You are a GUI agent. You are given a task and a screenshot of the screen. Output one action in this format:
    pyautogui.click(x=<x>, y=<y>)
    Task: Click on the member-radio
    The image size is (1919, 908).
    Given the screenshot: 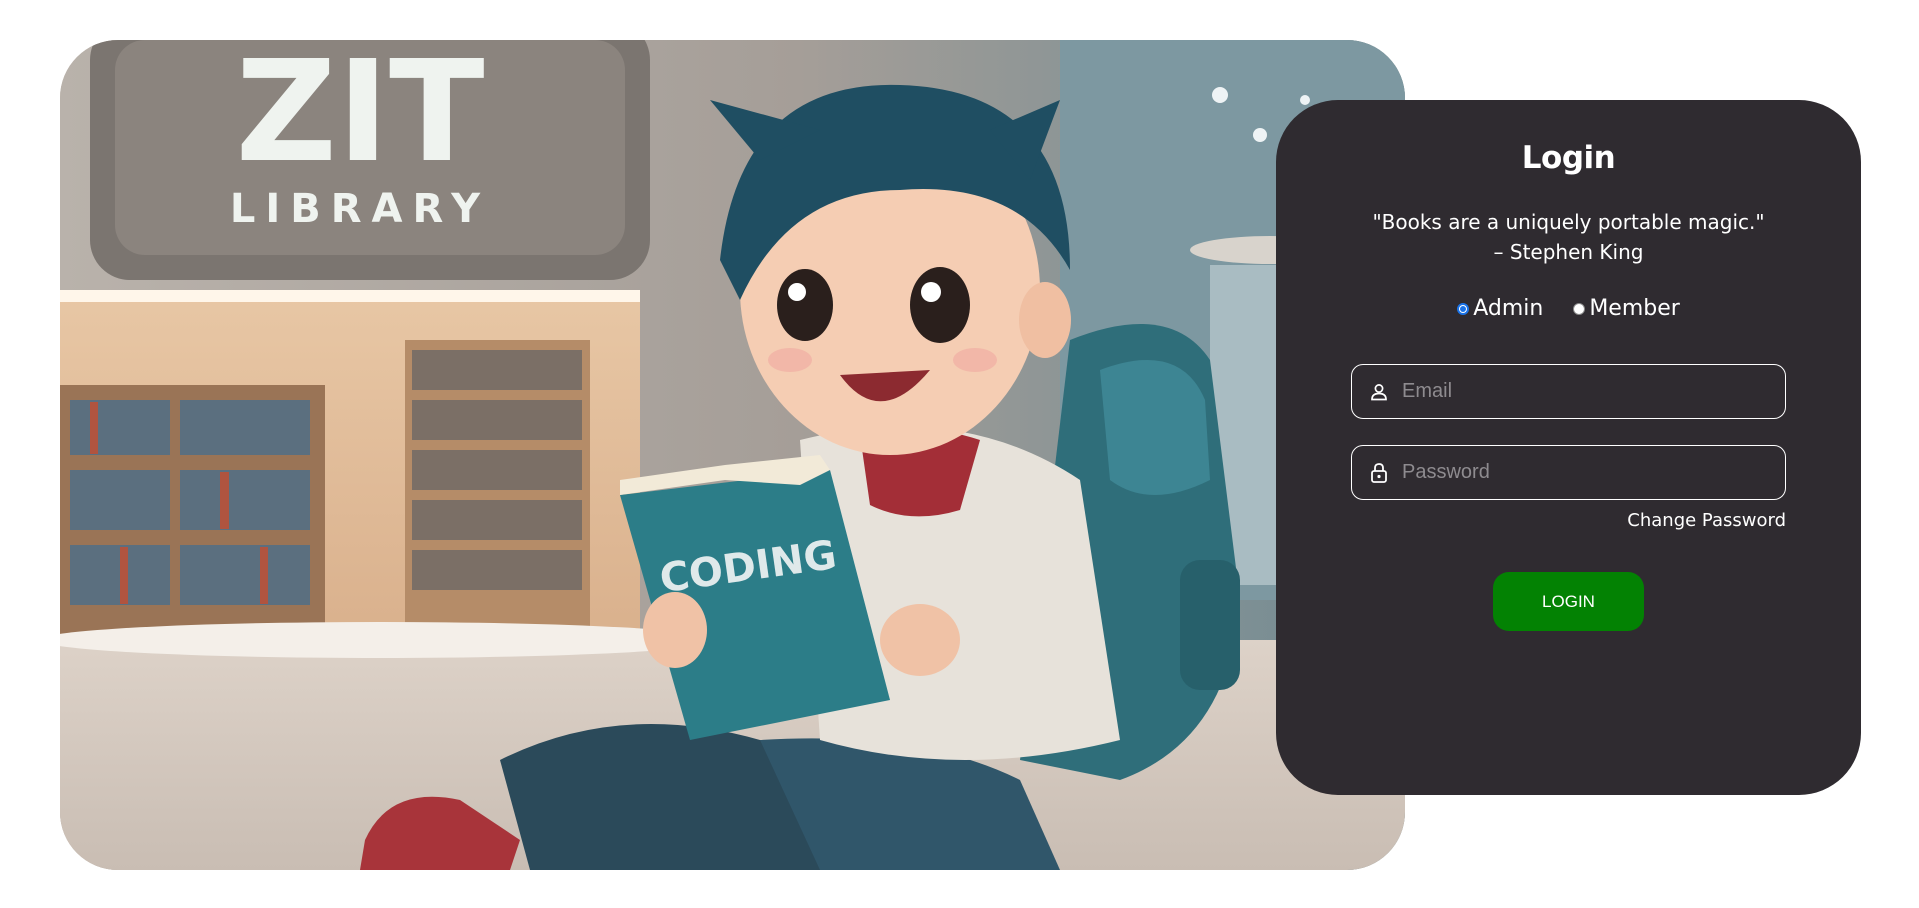 What is the action you would take?
    pyautogui.click(x=1579, y=308)
    